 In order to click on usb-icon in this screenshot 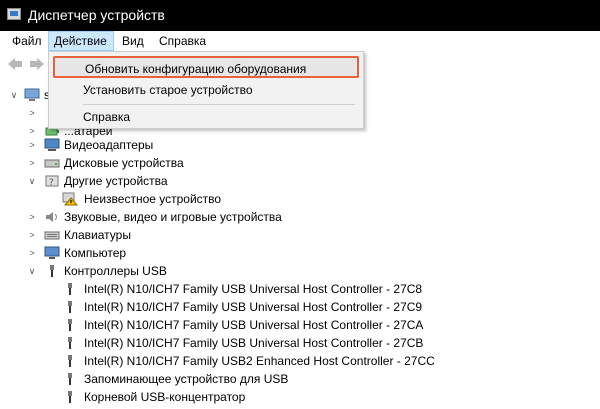, I will do `click(52, 271)`.